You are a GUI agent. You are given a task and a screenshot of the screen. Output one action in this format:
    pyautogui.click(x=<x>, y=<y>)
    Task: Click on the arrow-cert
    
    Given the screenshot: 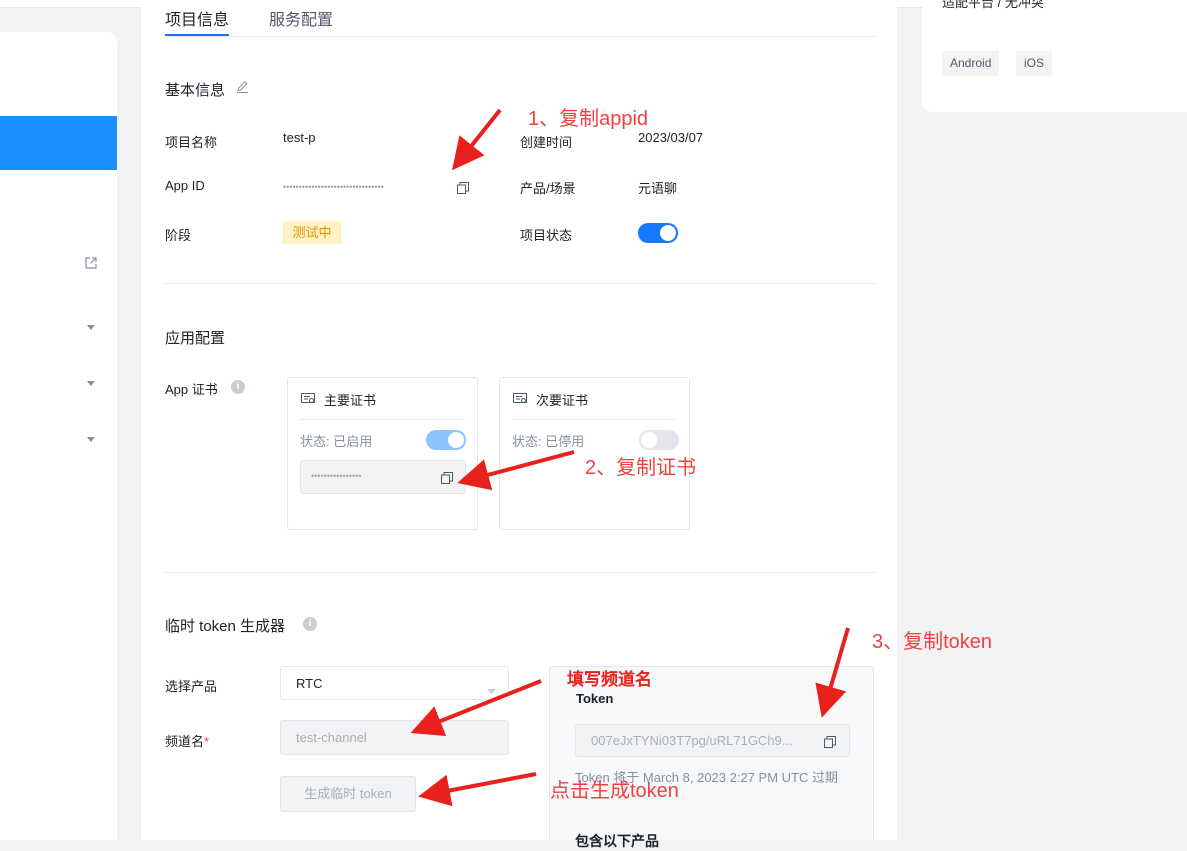 What is the action you would take?
    pyautogui.click(x=516, y=470)
    